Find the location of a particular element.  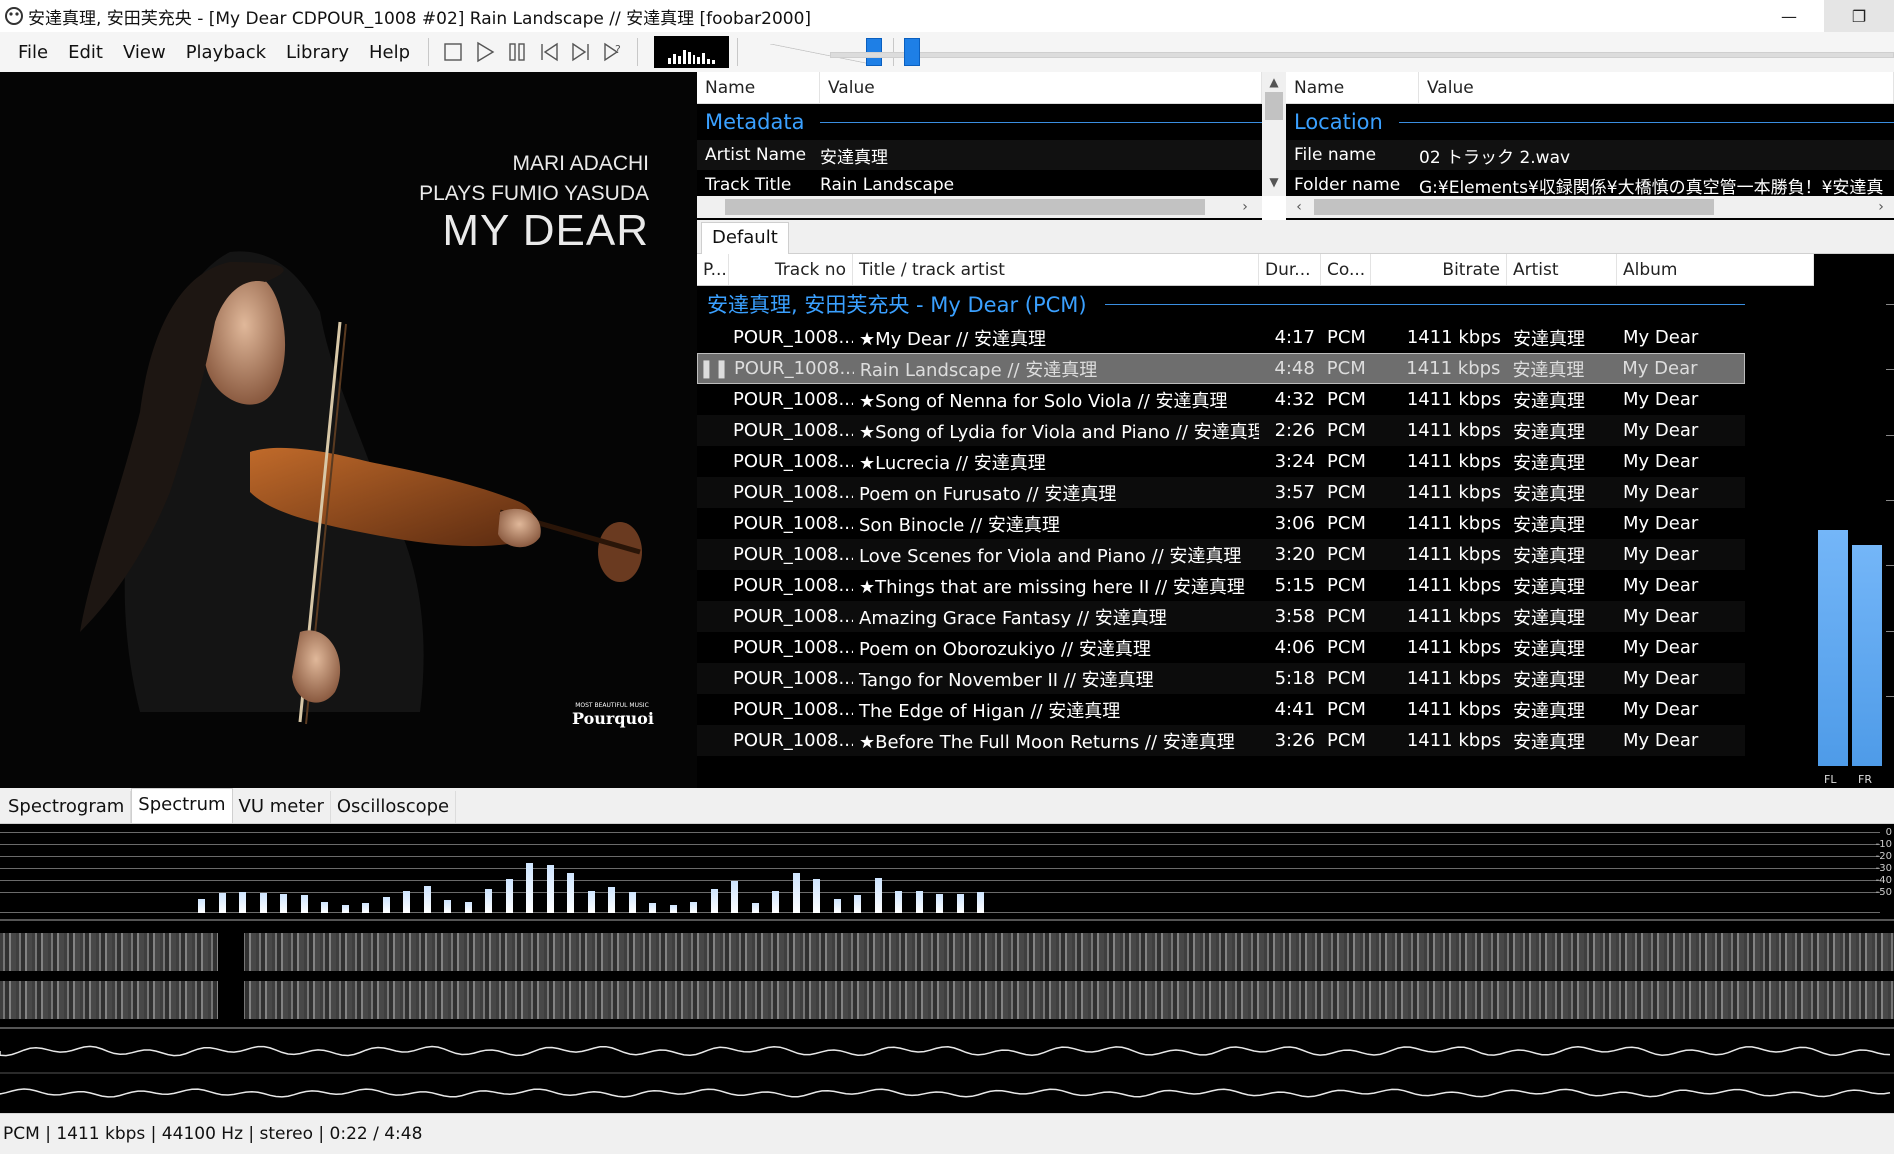

column-album: Album is located at coordinates (1715, 269).